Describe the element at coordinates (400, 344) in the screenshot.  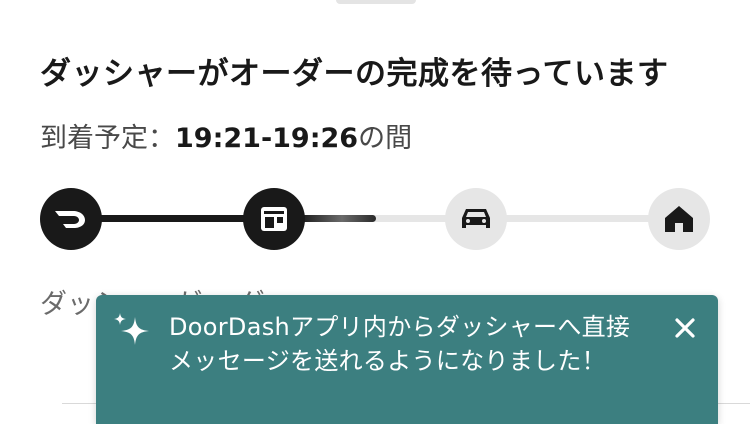
I see `toast-message: DoorDashアプリ内からダッシャーへ直接メッセージを送れるようになりました！` at that location.